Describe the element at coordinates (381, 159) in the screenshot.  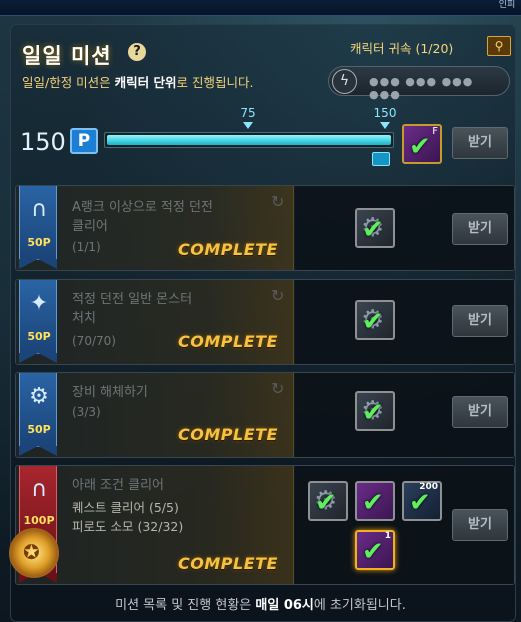
I see `chest-icon` at that location.